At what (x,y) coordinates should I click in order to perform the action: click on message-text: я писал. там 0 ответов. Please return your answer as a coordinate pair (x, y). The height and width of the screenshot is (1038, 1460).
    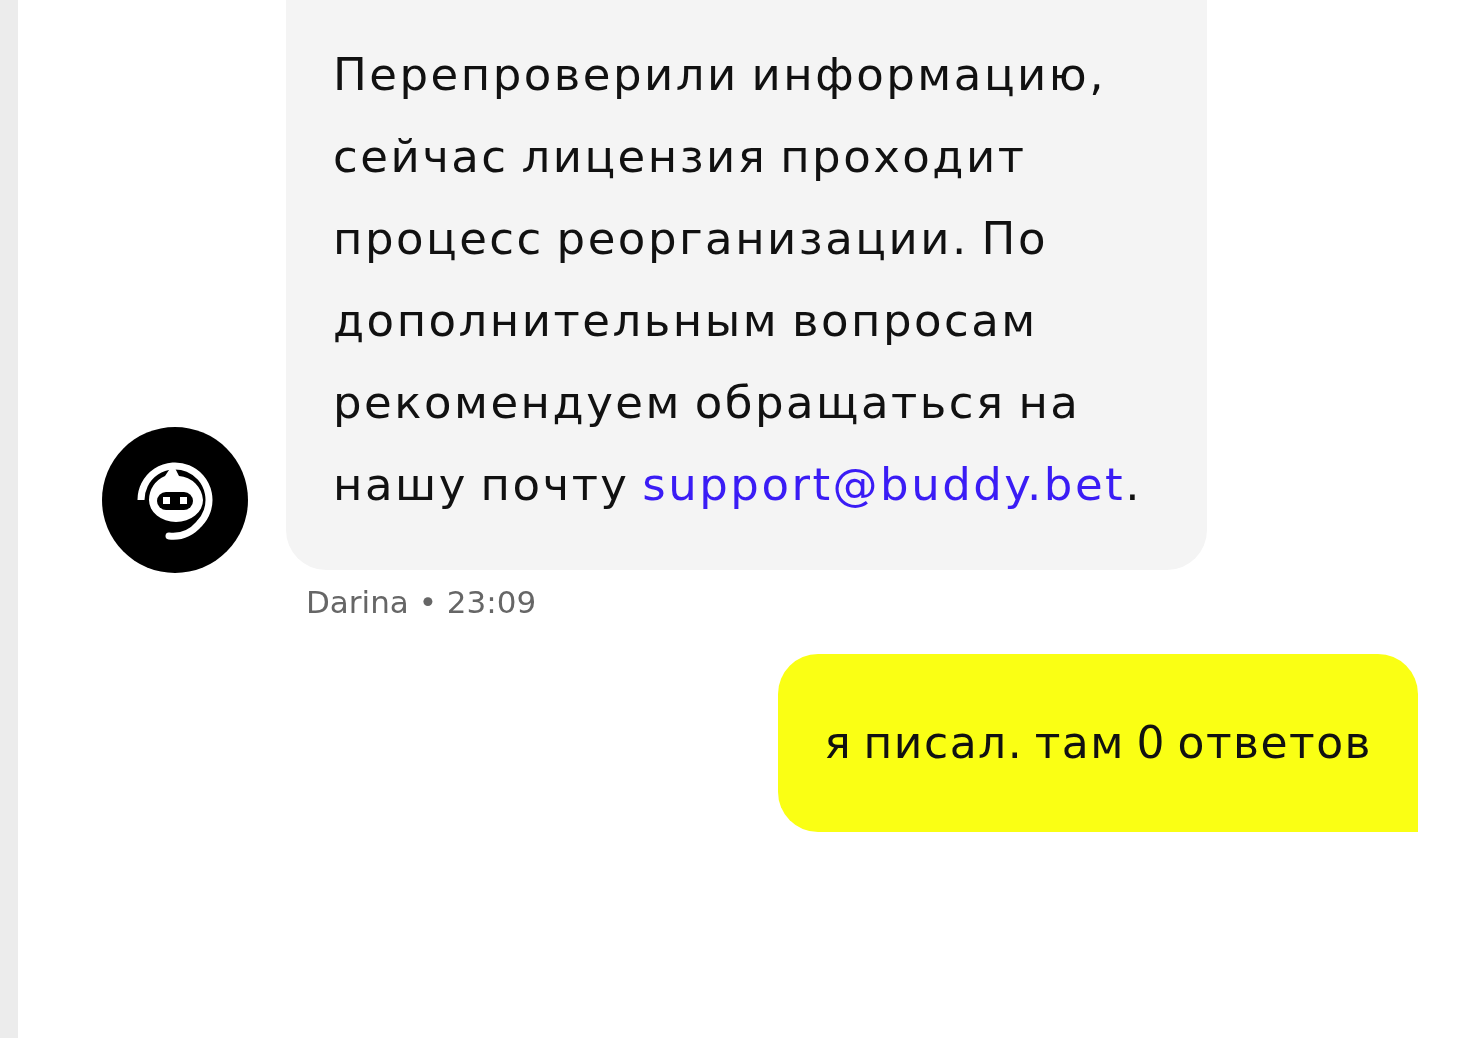
    Looking at the image, I should click on (1098, 742).